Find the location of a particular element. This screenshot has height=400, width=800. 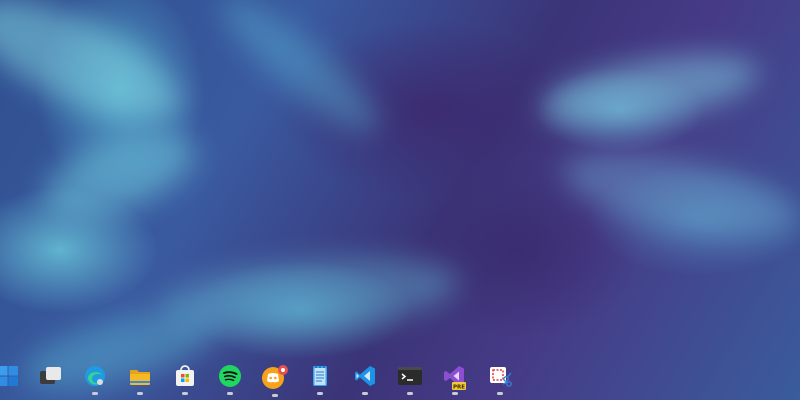

task-view-button is located at coordinates (50, 381).